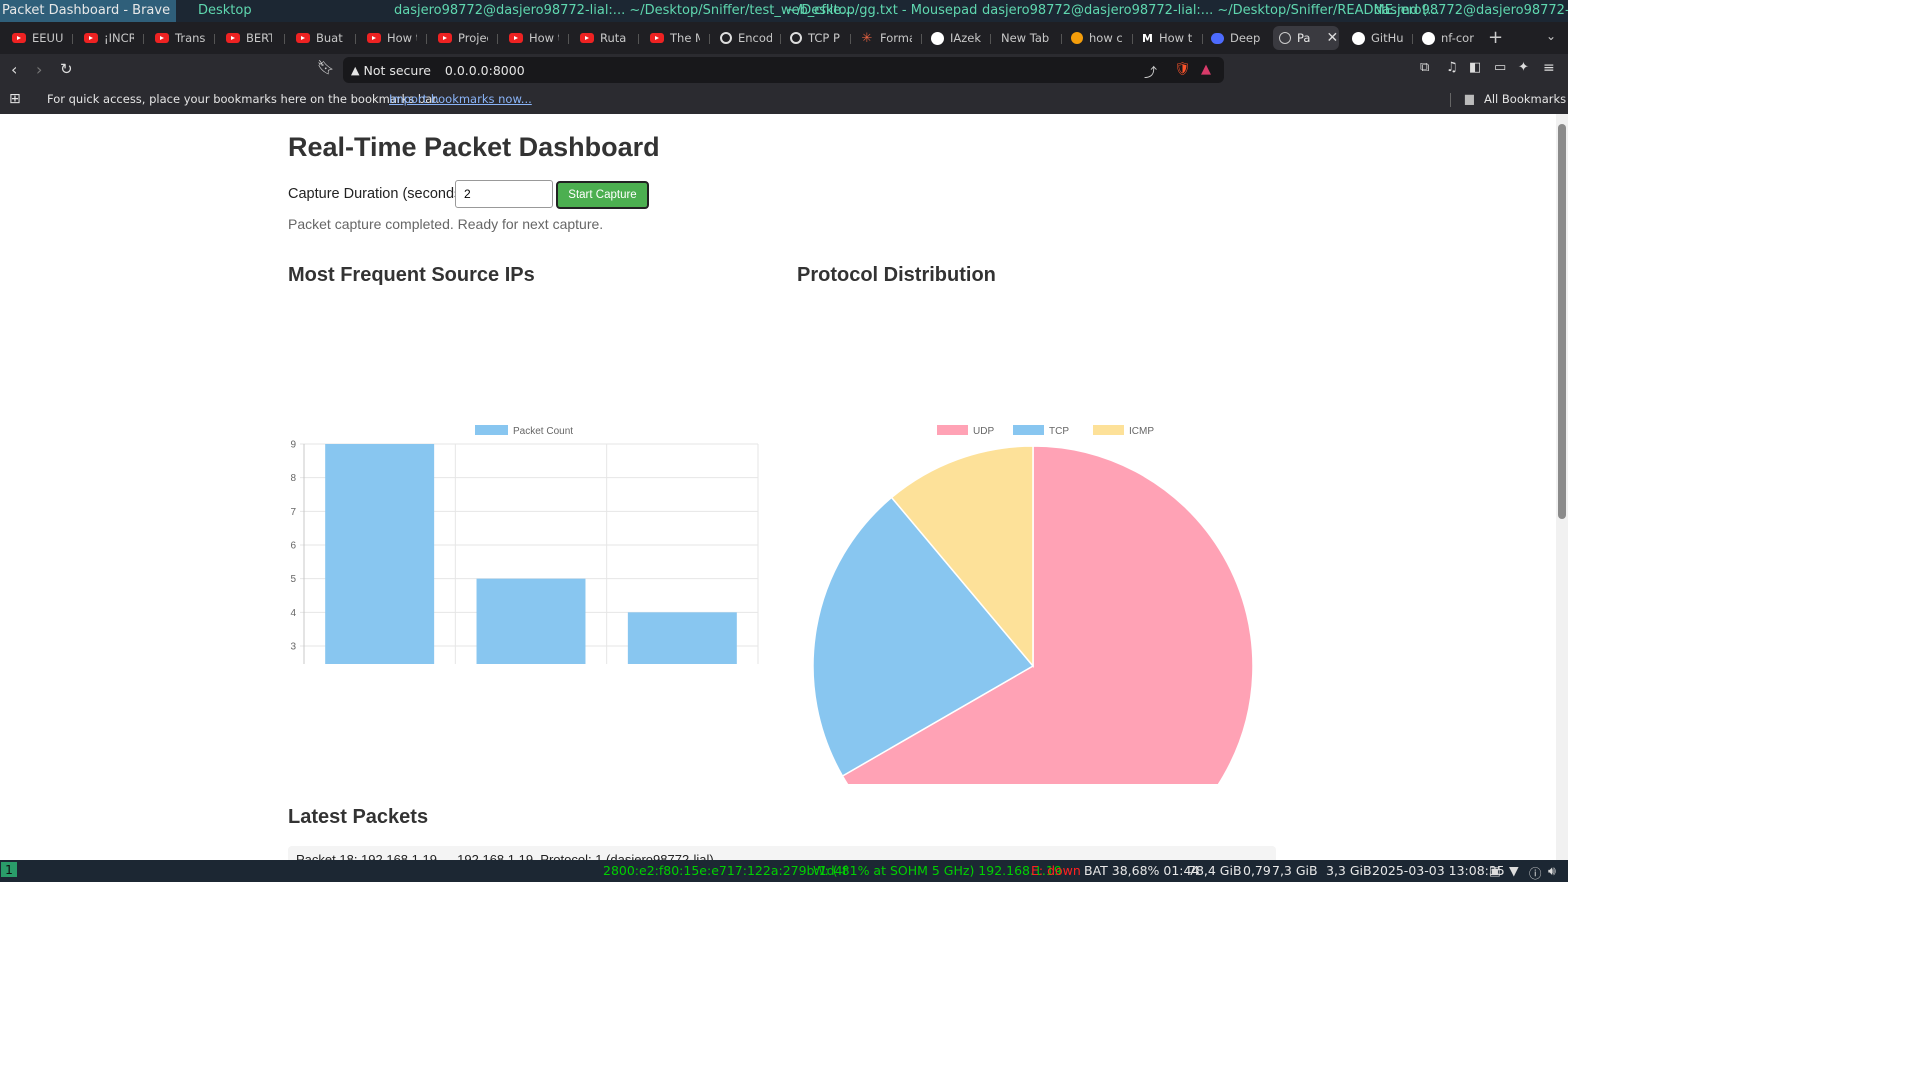  Describe the element at coordinates (225, 10) in the screenshot. I see `wm-window-desktop: Desktop` at that location.